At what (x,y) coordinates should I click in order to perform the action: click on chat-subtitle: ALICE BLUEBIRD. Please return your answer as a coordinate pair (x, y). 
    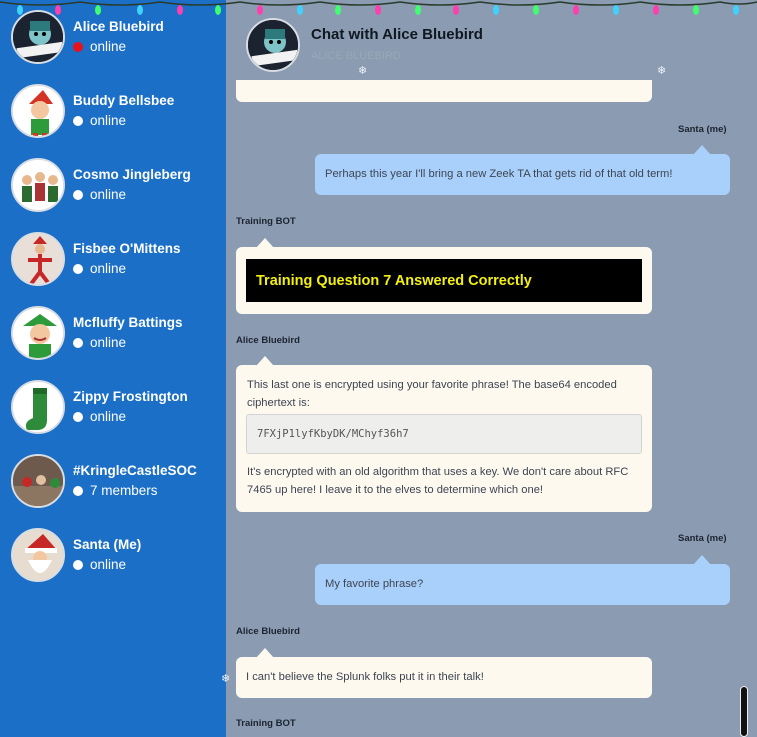
    Looking at the image, I should click on (356, 56).